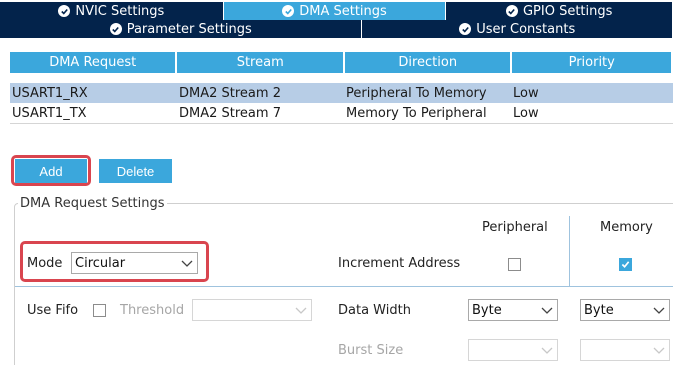 This screenshot has width=673, height=365. I want to click on tab-bar-primary: NVIC Settings DMA Settings GPIO Settings, so click(336, 11).